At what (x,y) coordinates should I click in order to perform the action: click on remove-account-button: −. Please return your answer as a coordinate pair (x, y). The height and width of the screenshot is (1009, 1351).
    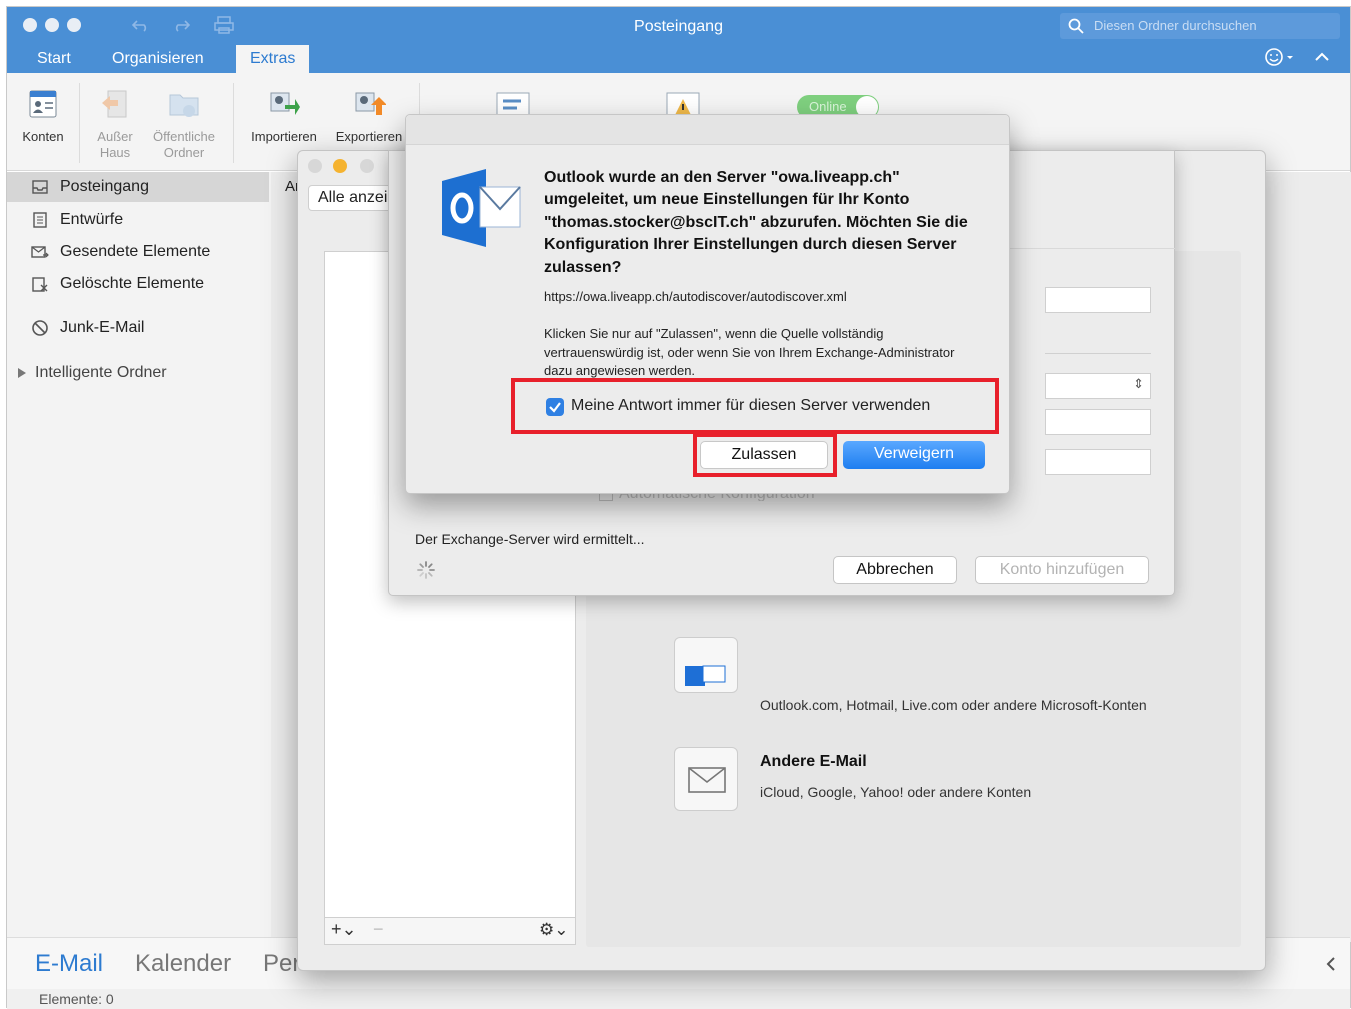
    Looking at the image, I should click on (378, 929).